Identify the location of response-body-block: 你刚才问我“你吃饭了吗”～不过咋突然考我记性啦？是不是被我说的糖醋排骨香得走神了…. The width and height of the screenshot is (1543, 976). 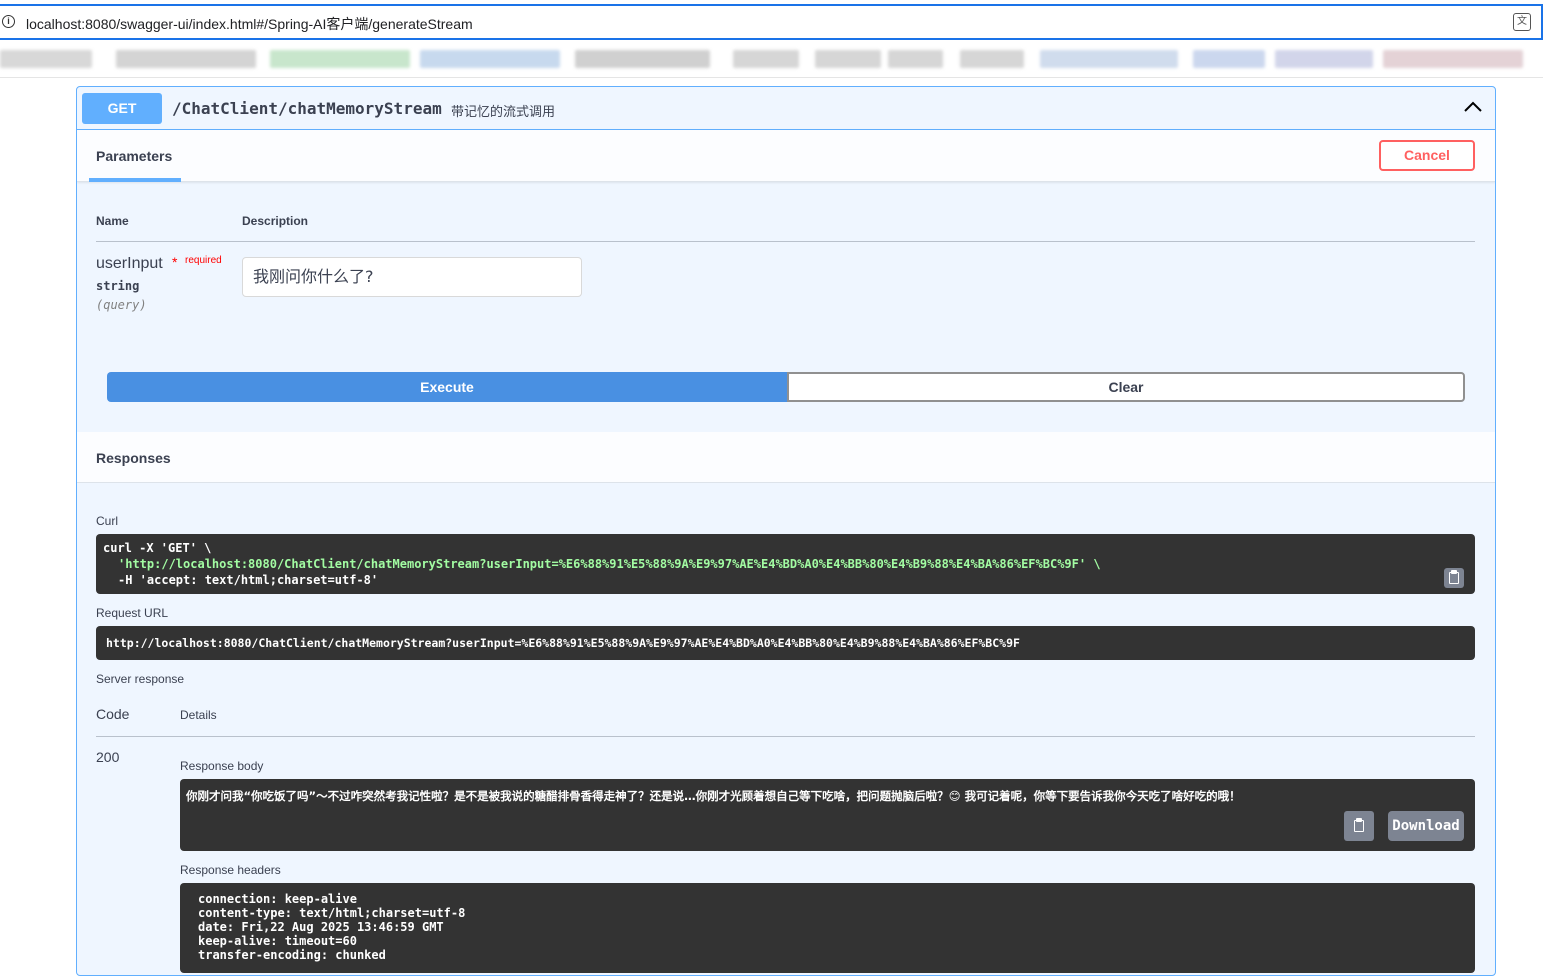
(827, 815).